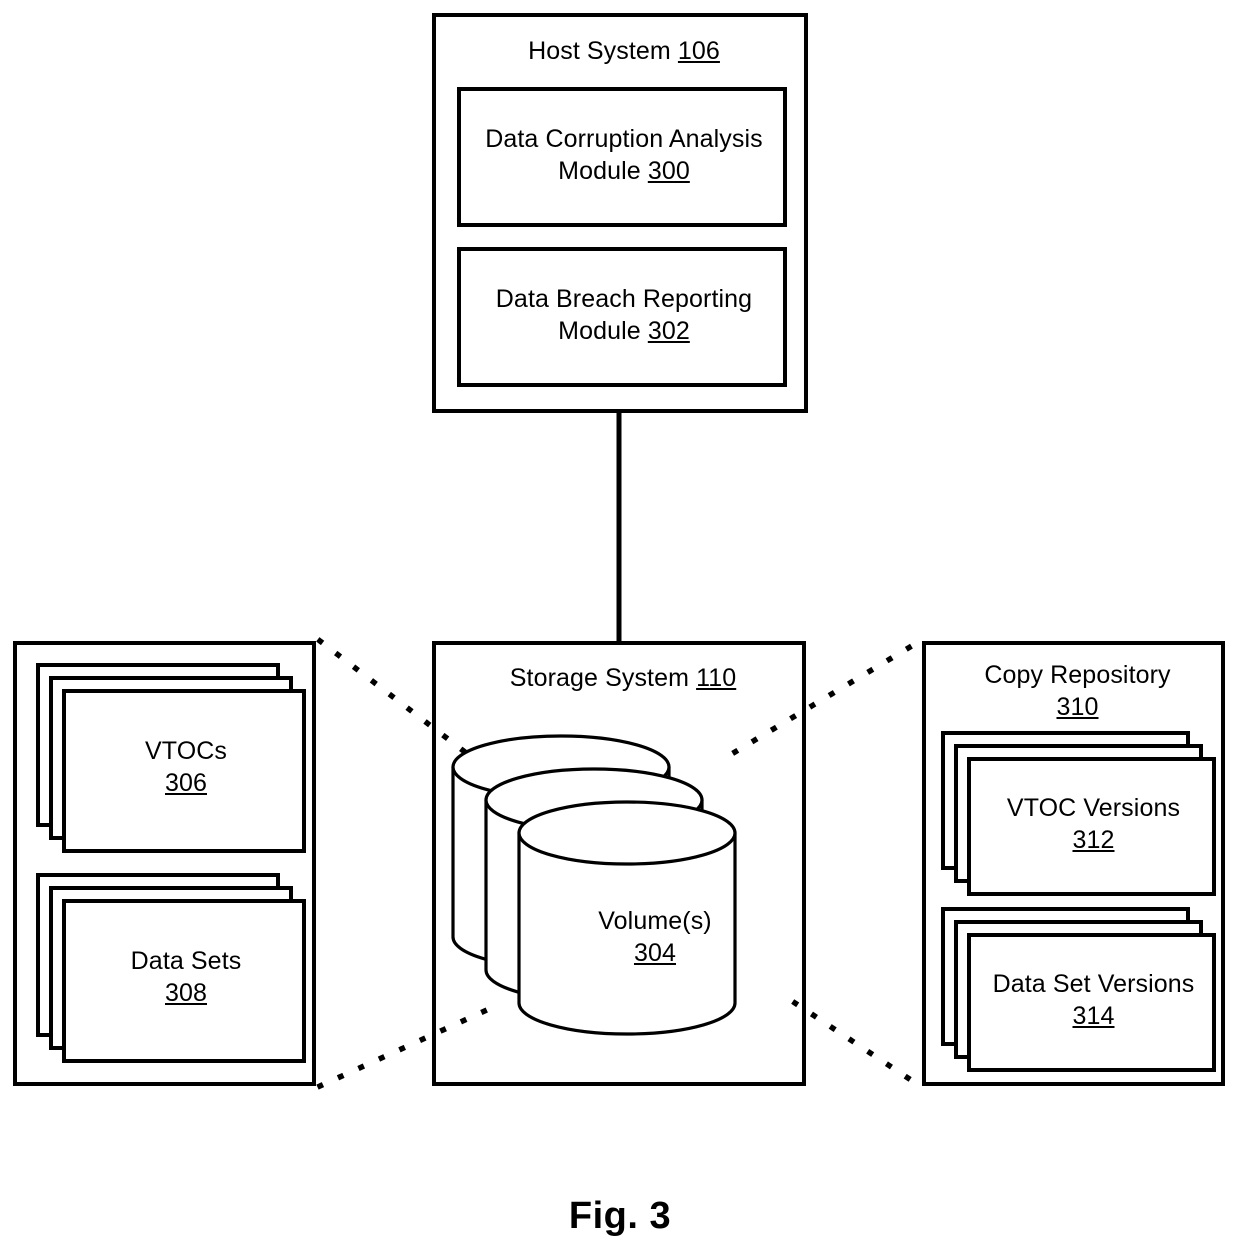 The width and height of the screenshot is (1240, 1259). I want to click on volumes-label: Volume(s) 304, so click(655, 937).